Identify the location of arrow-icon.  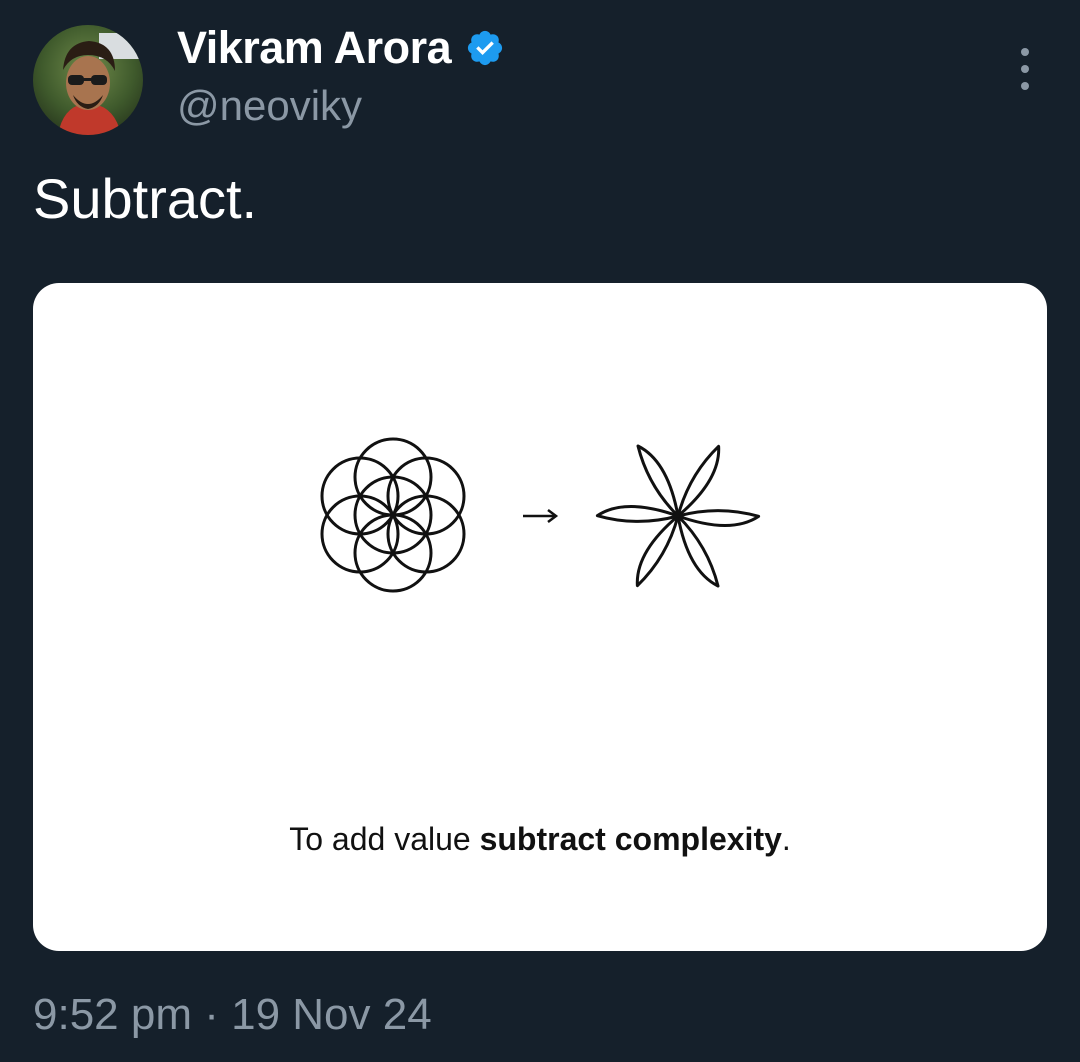
(541, 516).